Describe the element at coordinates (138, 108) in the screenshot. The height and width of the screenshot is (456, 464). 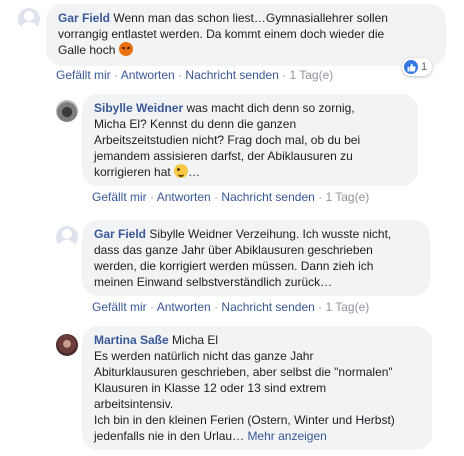
I see `author-name: Sibylle Weidner` at that location.